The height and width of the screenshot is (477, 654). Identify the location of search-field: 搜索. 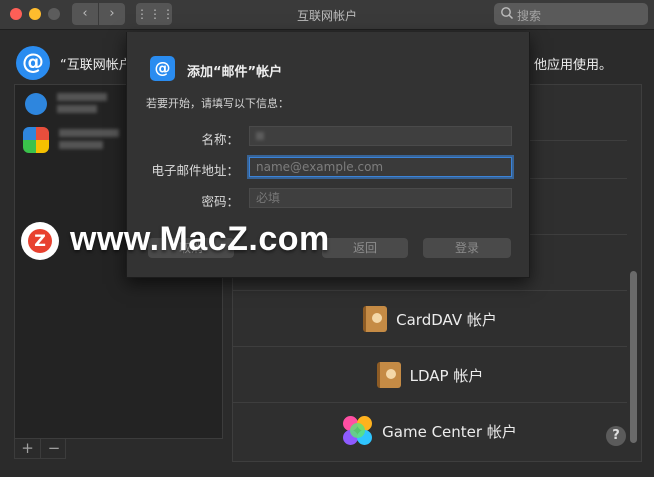
(571, 14).